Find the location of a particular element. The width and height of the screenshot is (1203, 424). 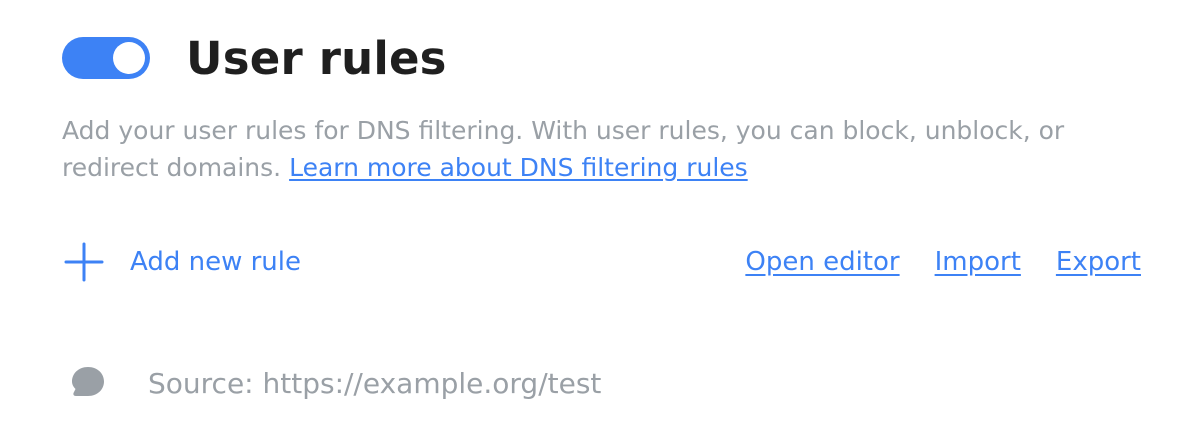

import-link: Import is located at coordinates (978, 262).